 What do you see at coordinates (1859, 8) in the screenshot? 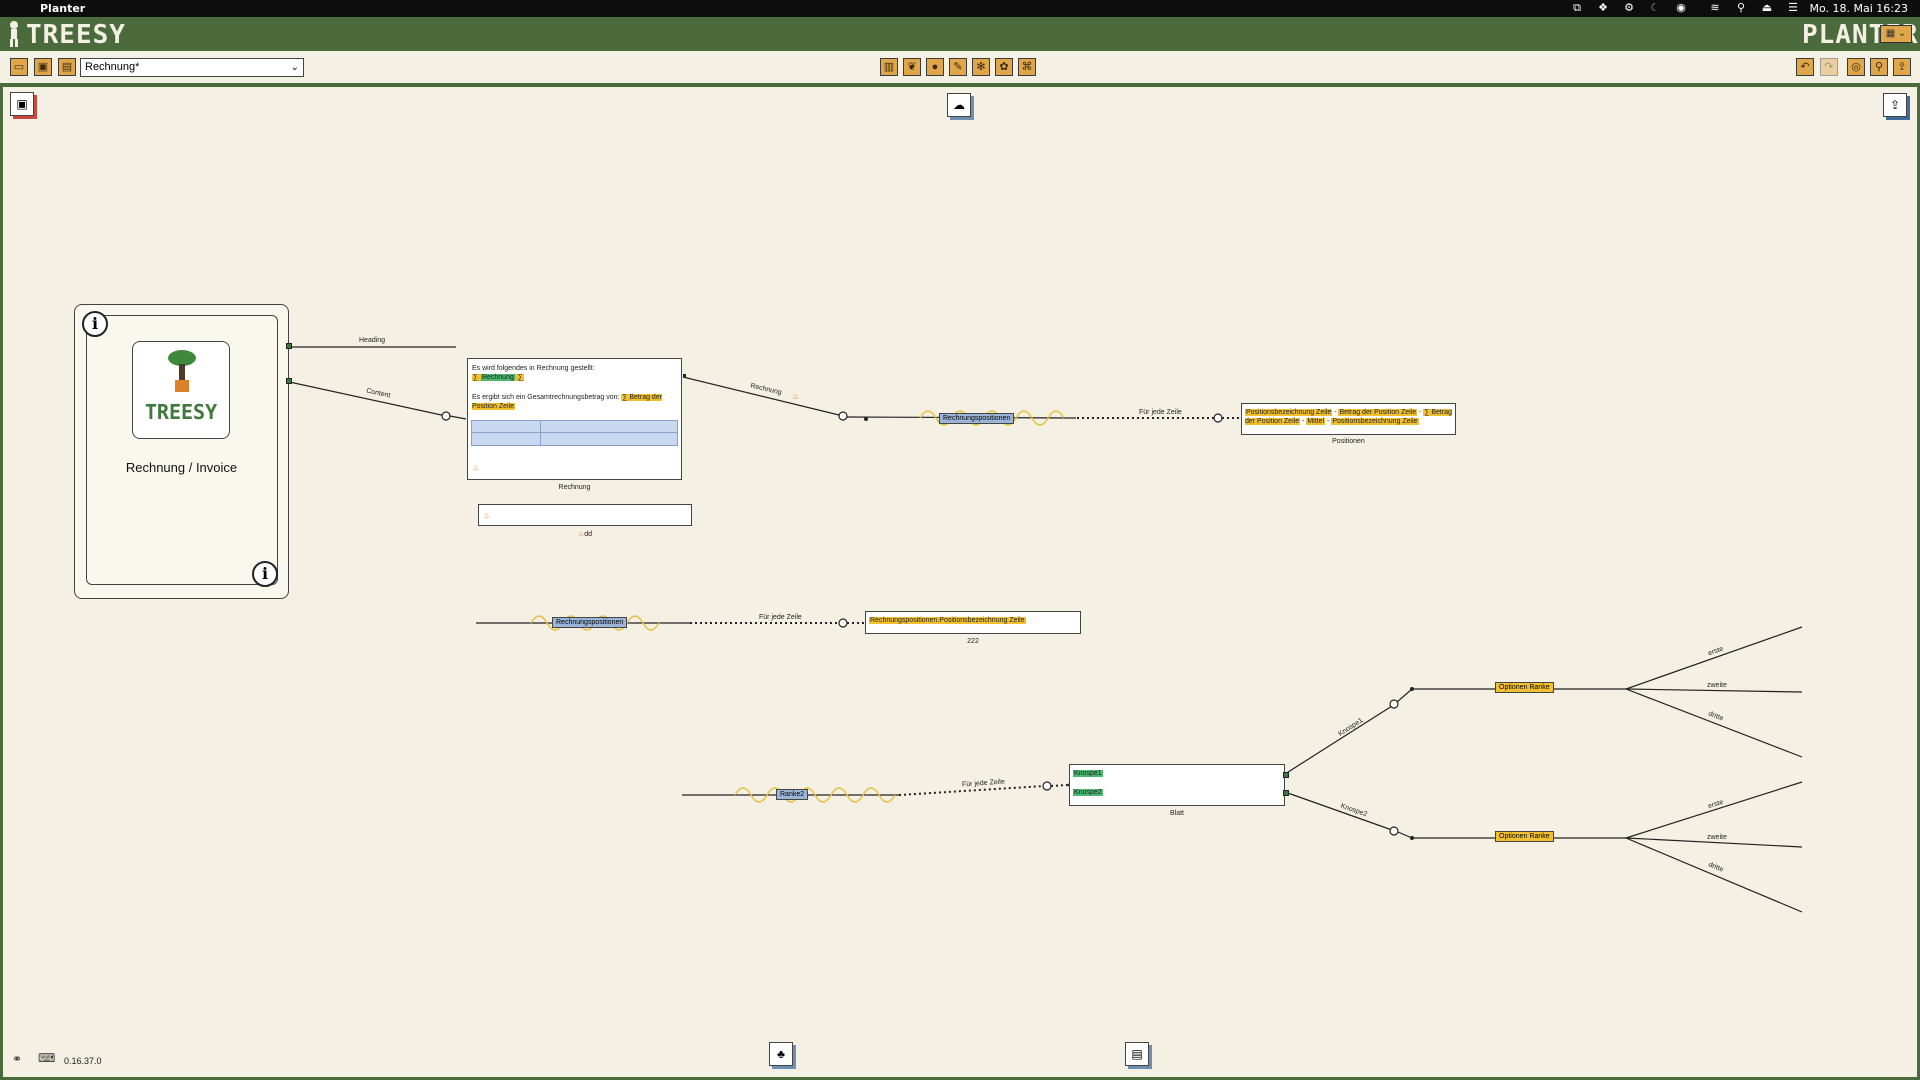
I see `clock: Mo. 18. Mai 16:23` at bounding box center [1859, 8].